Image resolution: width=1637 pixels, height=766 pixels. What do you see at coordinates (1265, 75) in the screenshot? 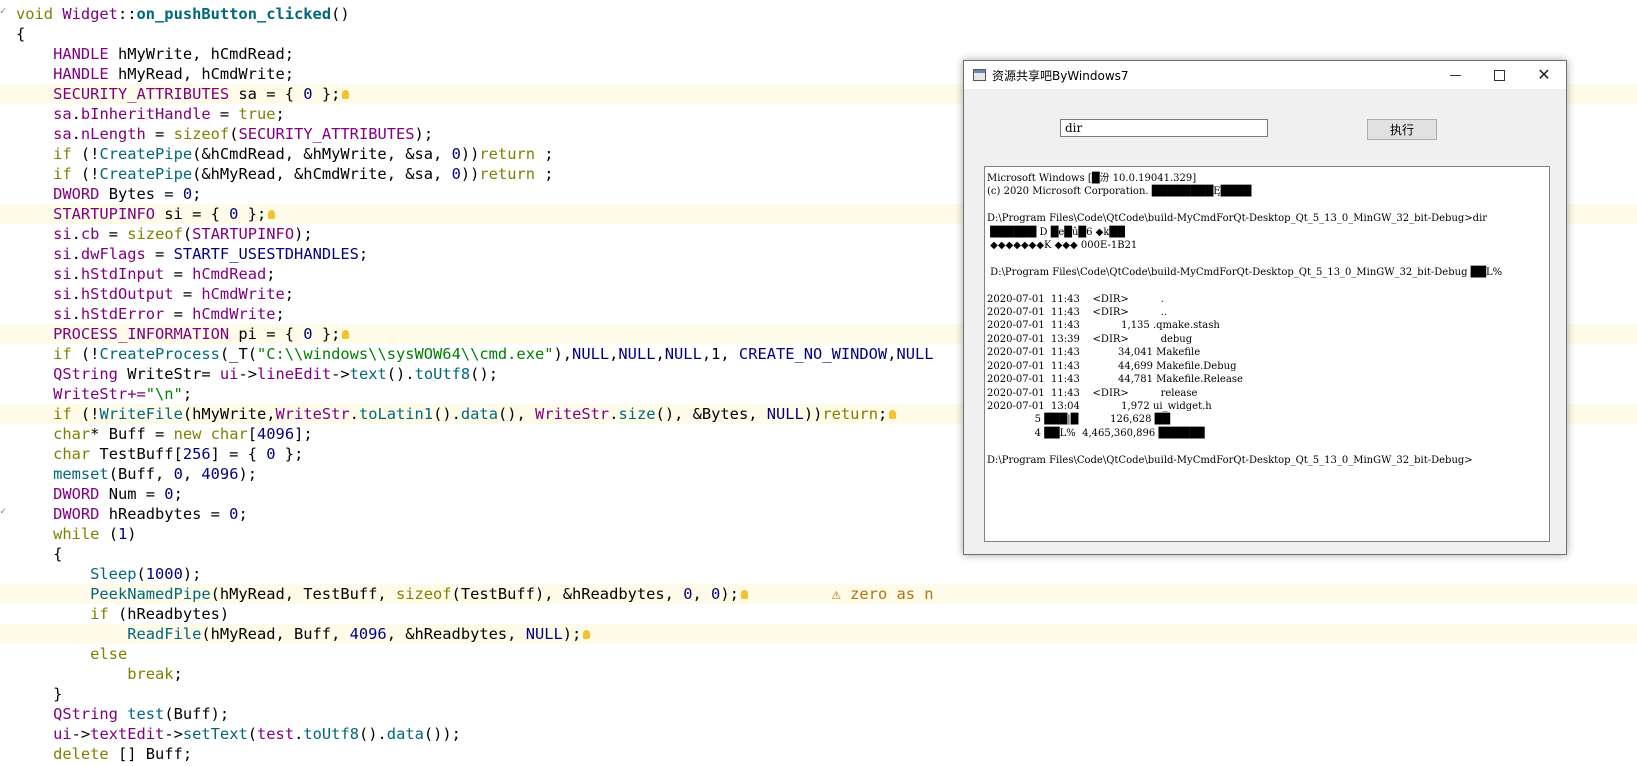
I see `title-bar: 资源共享吧ByWindows7 ✕` at bounding box center [1265, 75].